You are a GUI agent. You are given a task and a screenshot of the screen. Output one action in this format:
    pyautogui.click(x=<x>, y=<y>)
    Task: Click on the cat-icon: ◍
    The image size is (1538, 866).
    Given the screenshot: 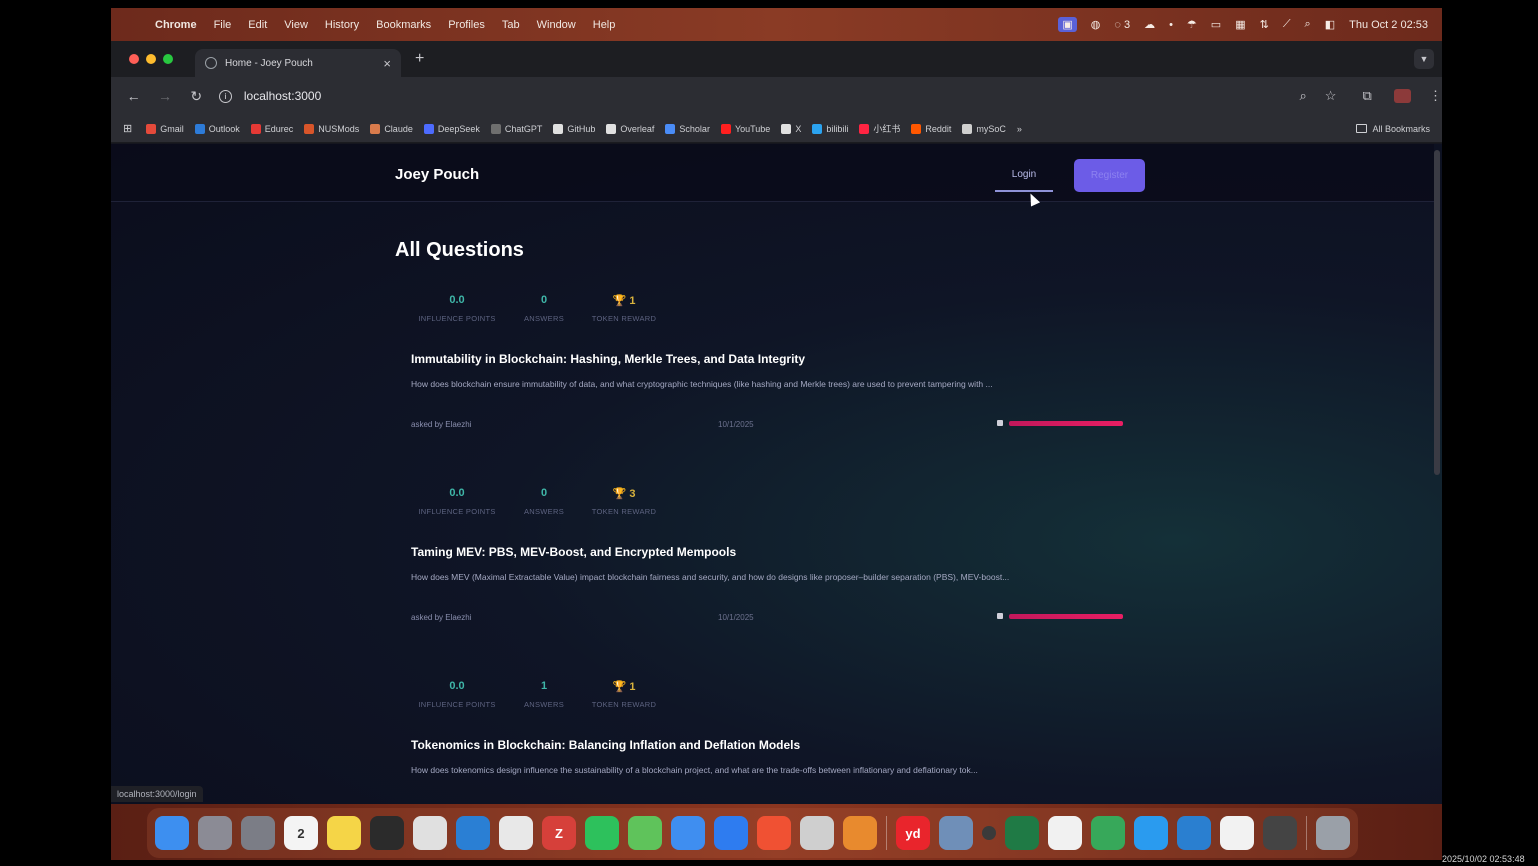 What is the action you would take?
    pyautogui.click(x=1096, y=24)
    